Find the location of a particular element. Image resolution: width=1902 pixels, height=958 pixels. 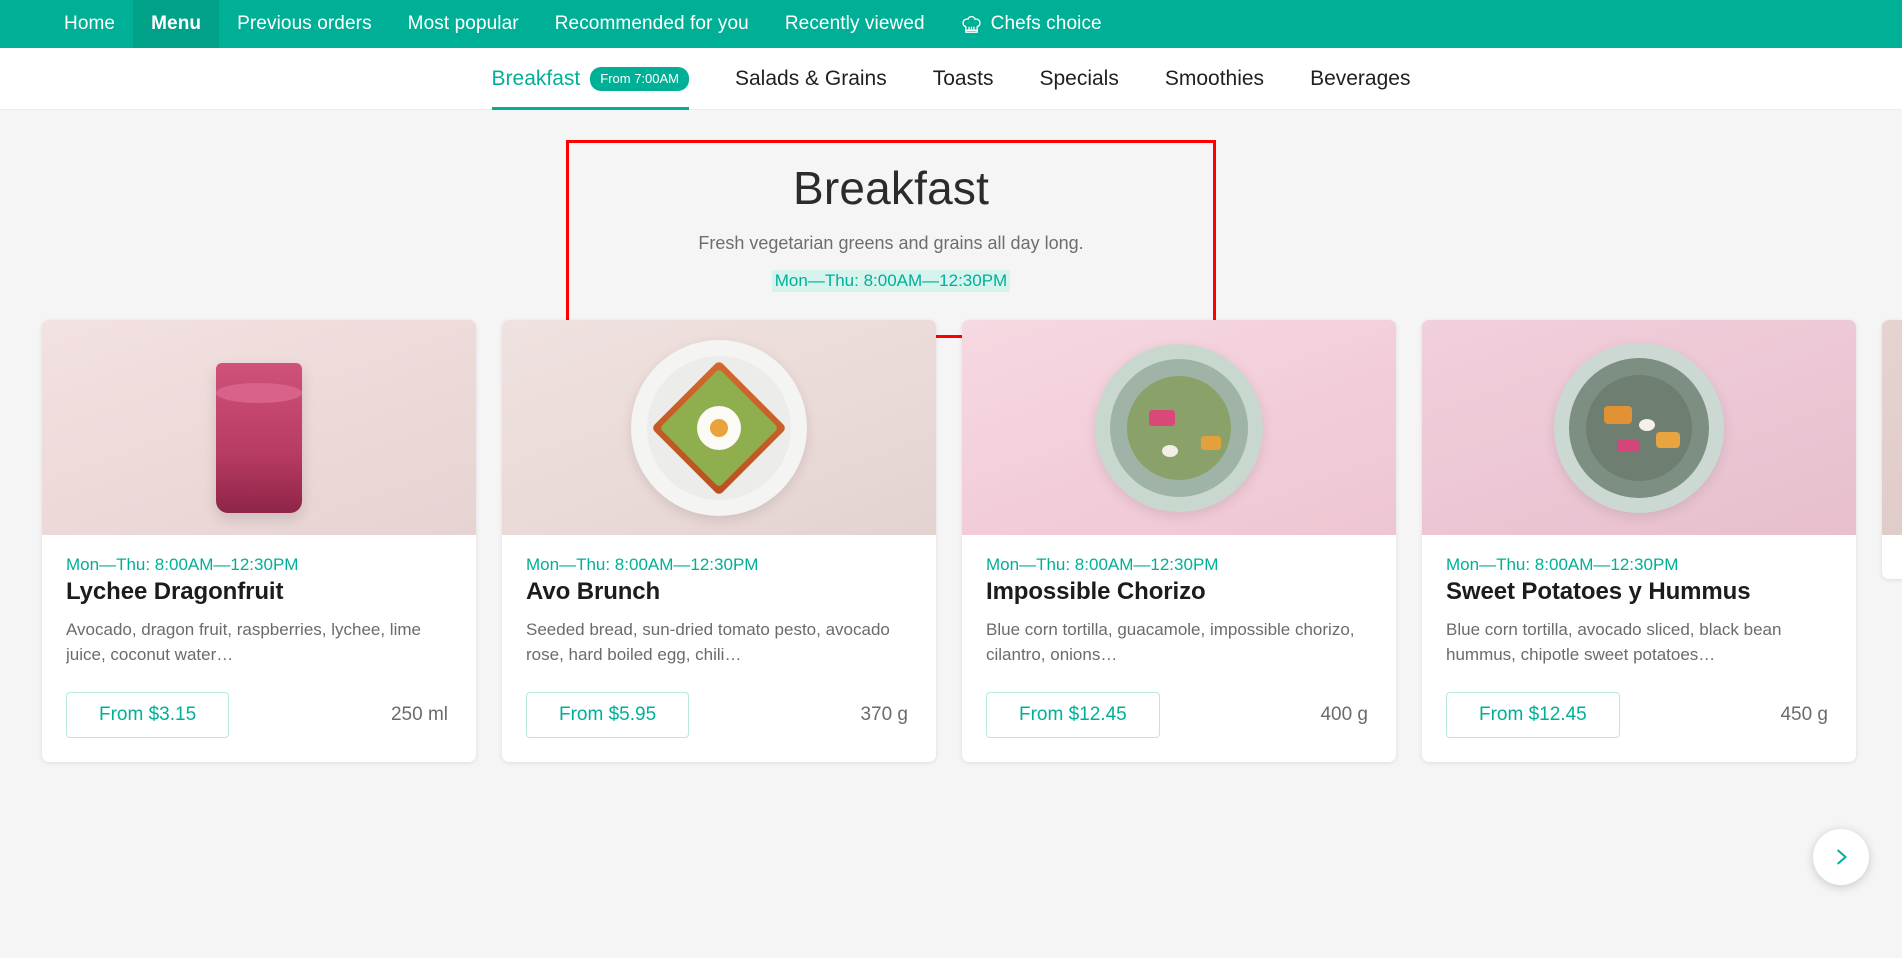

nav-item-chefs-choice: Chefs choice is located at coordinates (1031, 24).